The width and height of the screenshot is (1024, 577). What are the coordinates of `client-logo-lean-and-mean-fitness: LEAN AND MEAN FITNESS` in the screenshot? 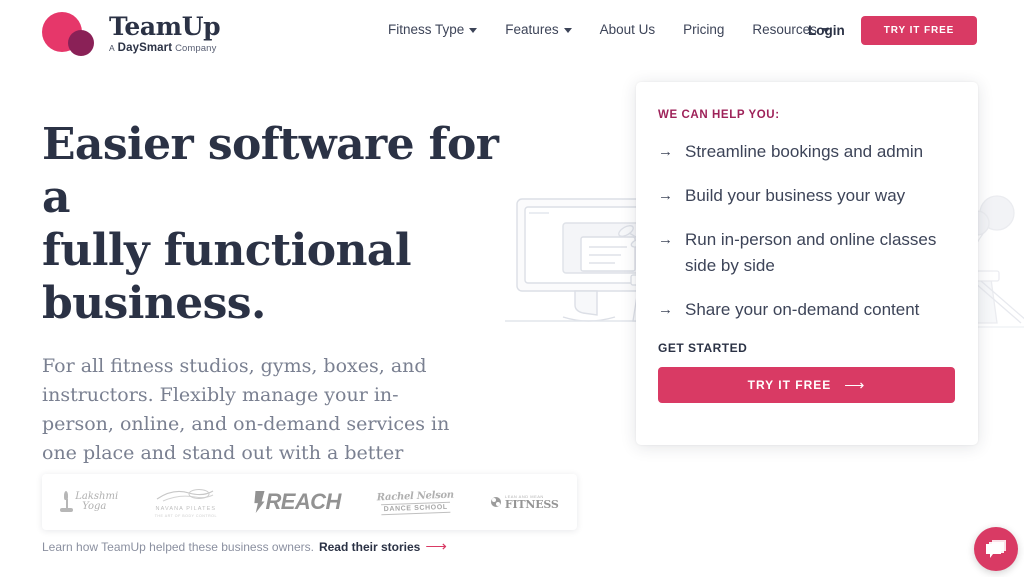 It's located at (524, 502).